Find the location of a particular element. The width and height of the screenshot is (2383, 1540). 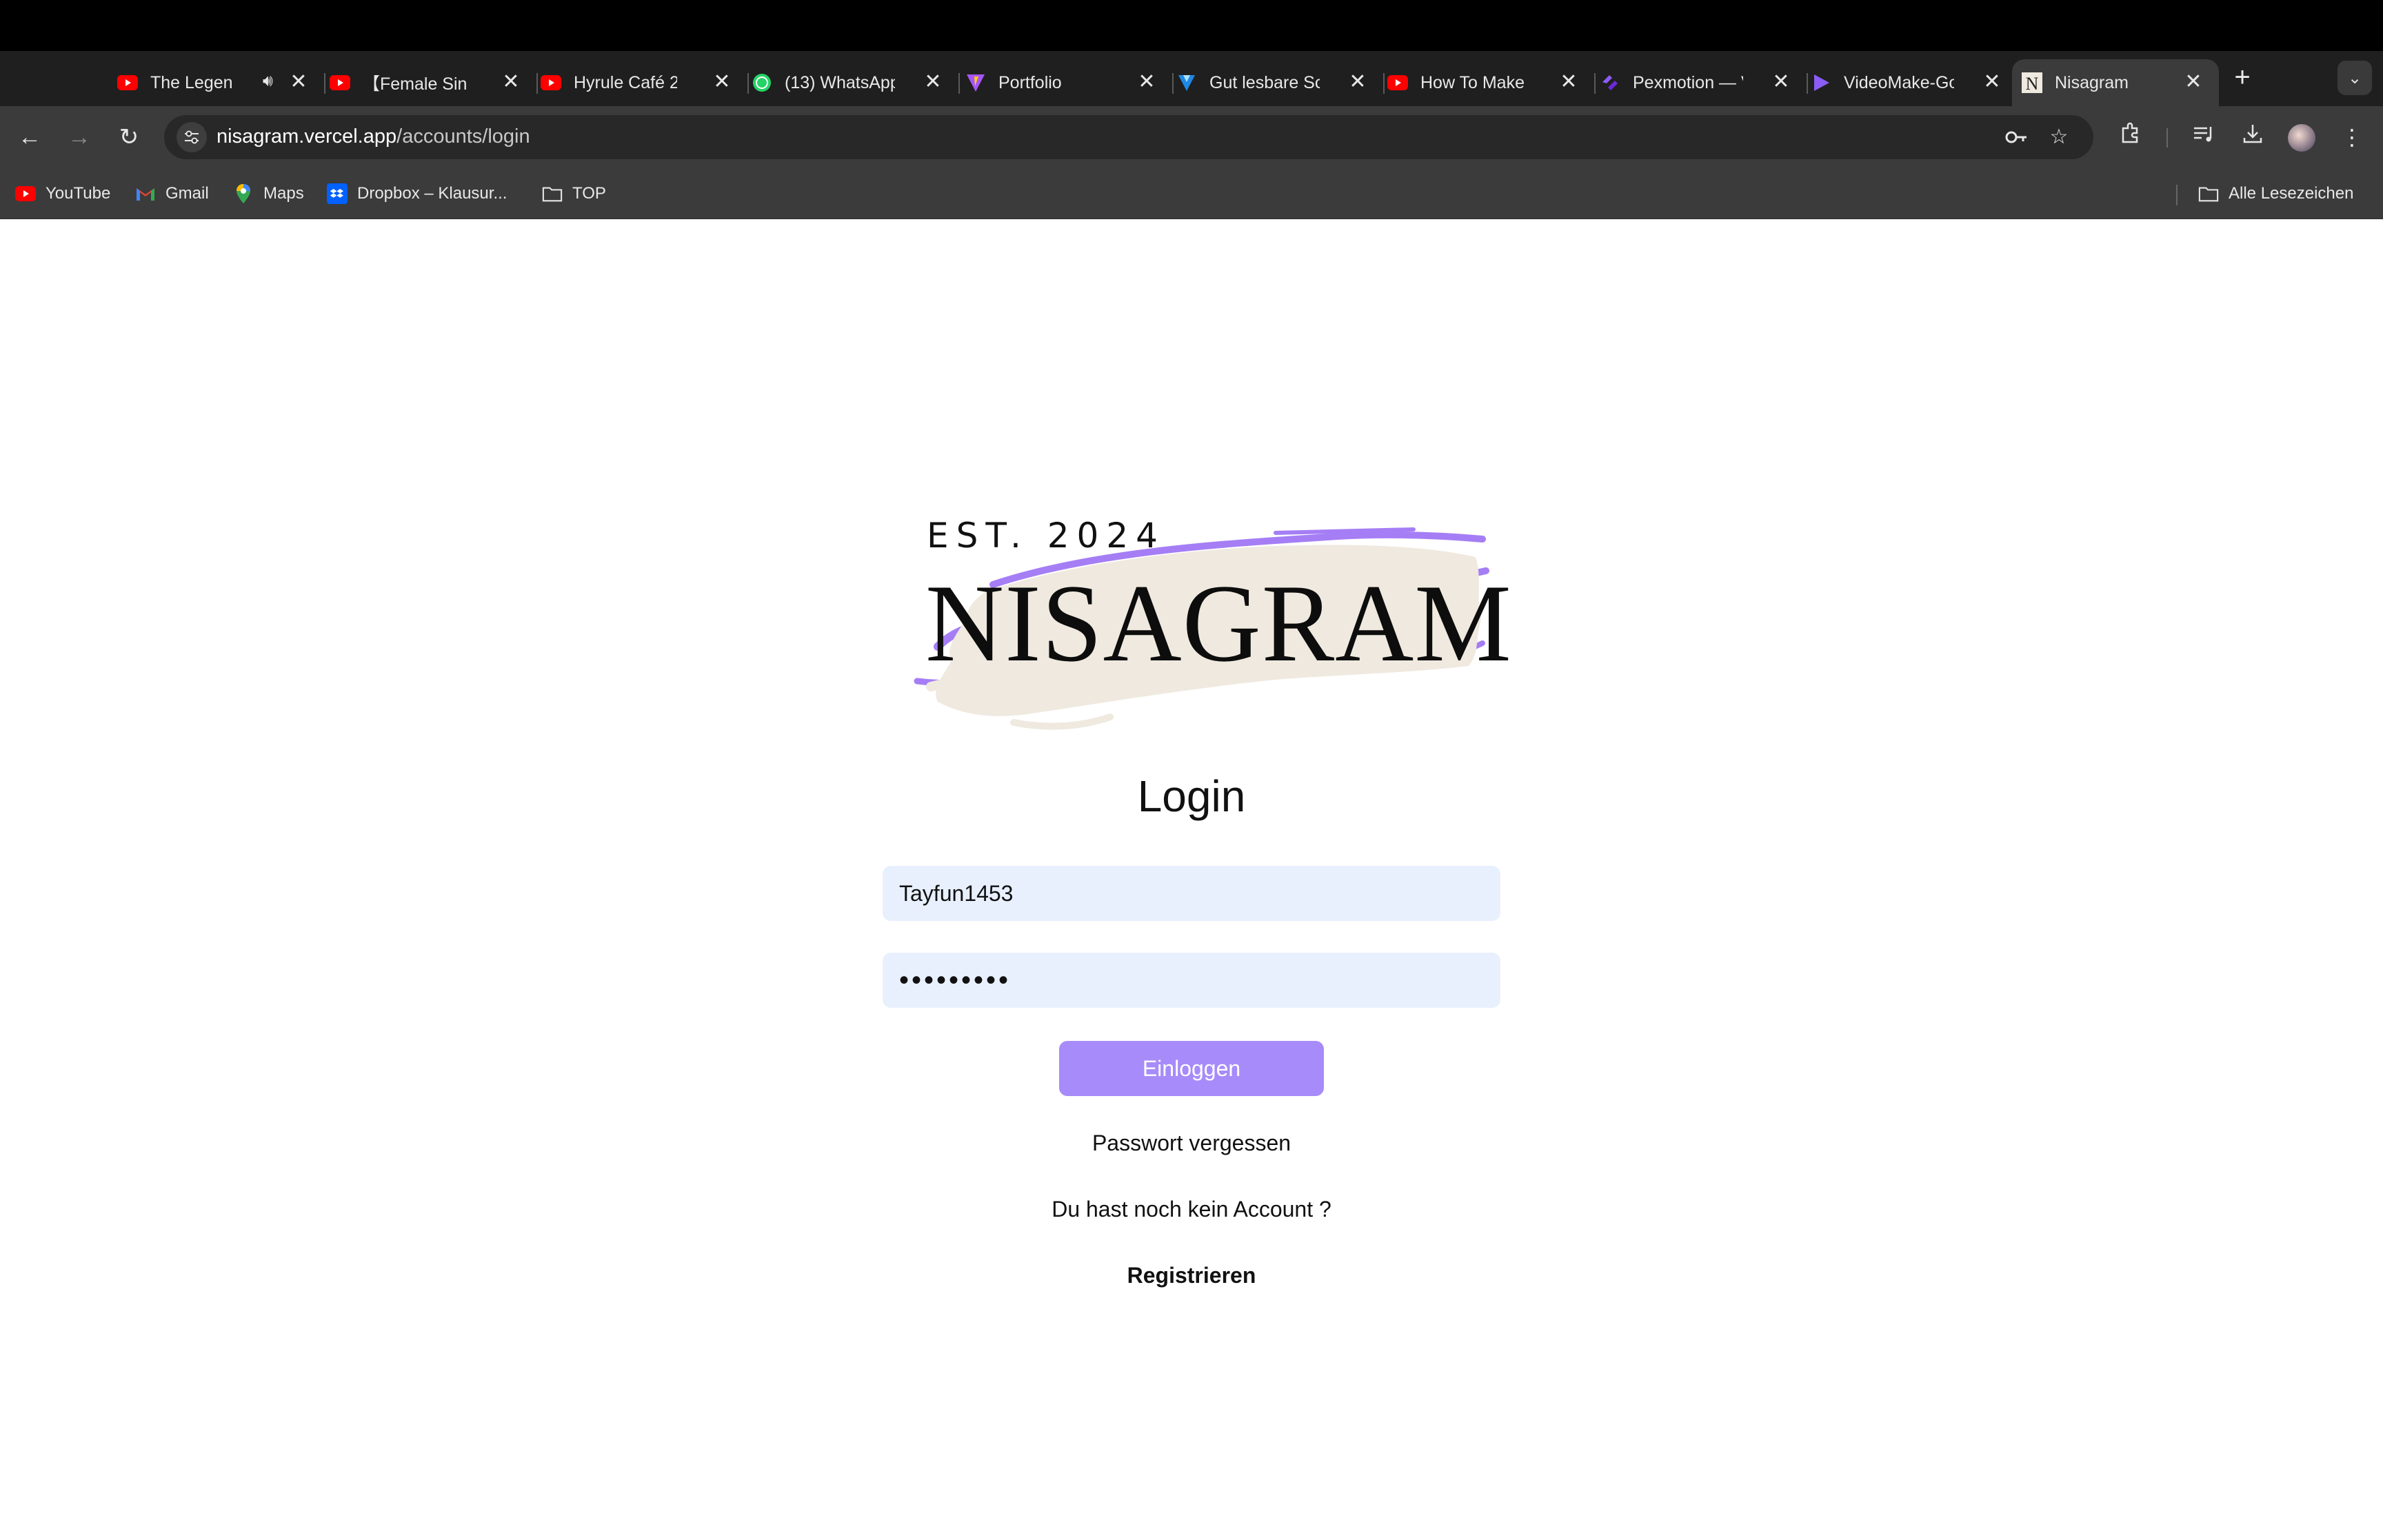

password-input is located at coordinates (1191, 981).